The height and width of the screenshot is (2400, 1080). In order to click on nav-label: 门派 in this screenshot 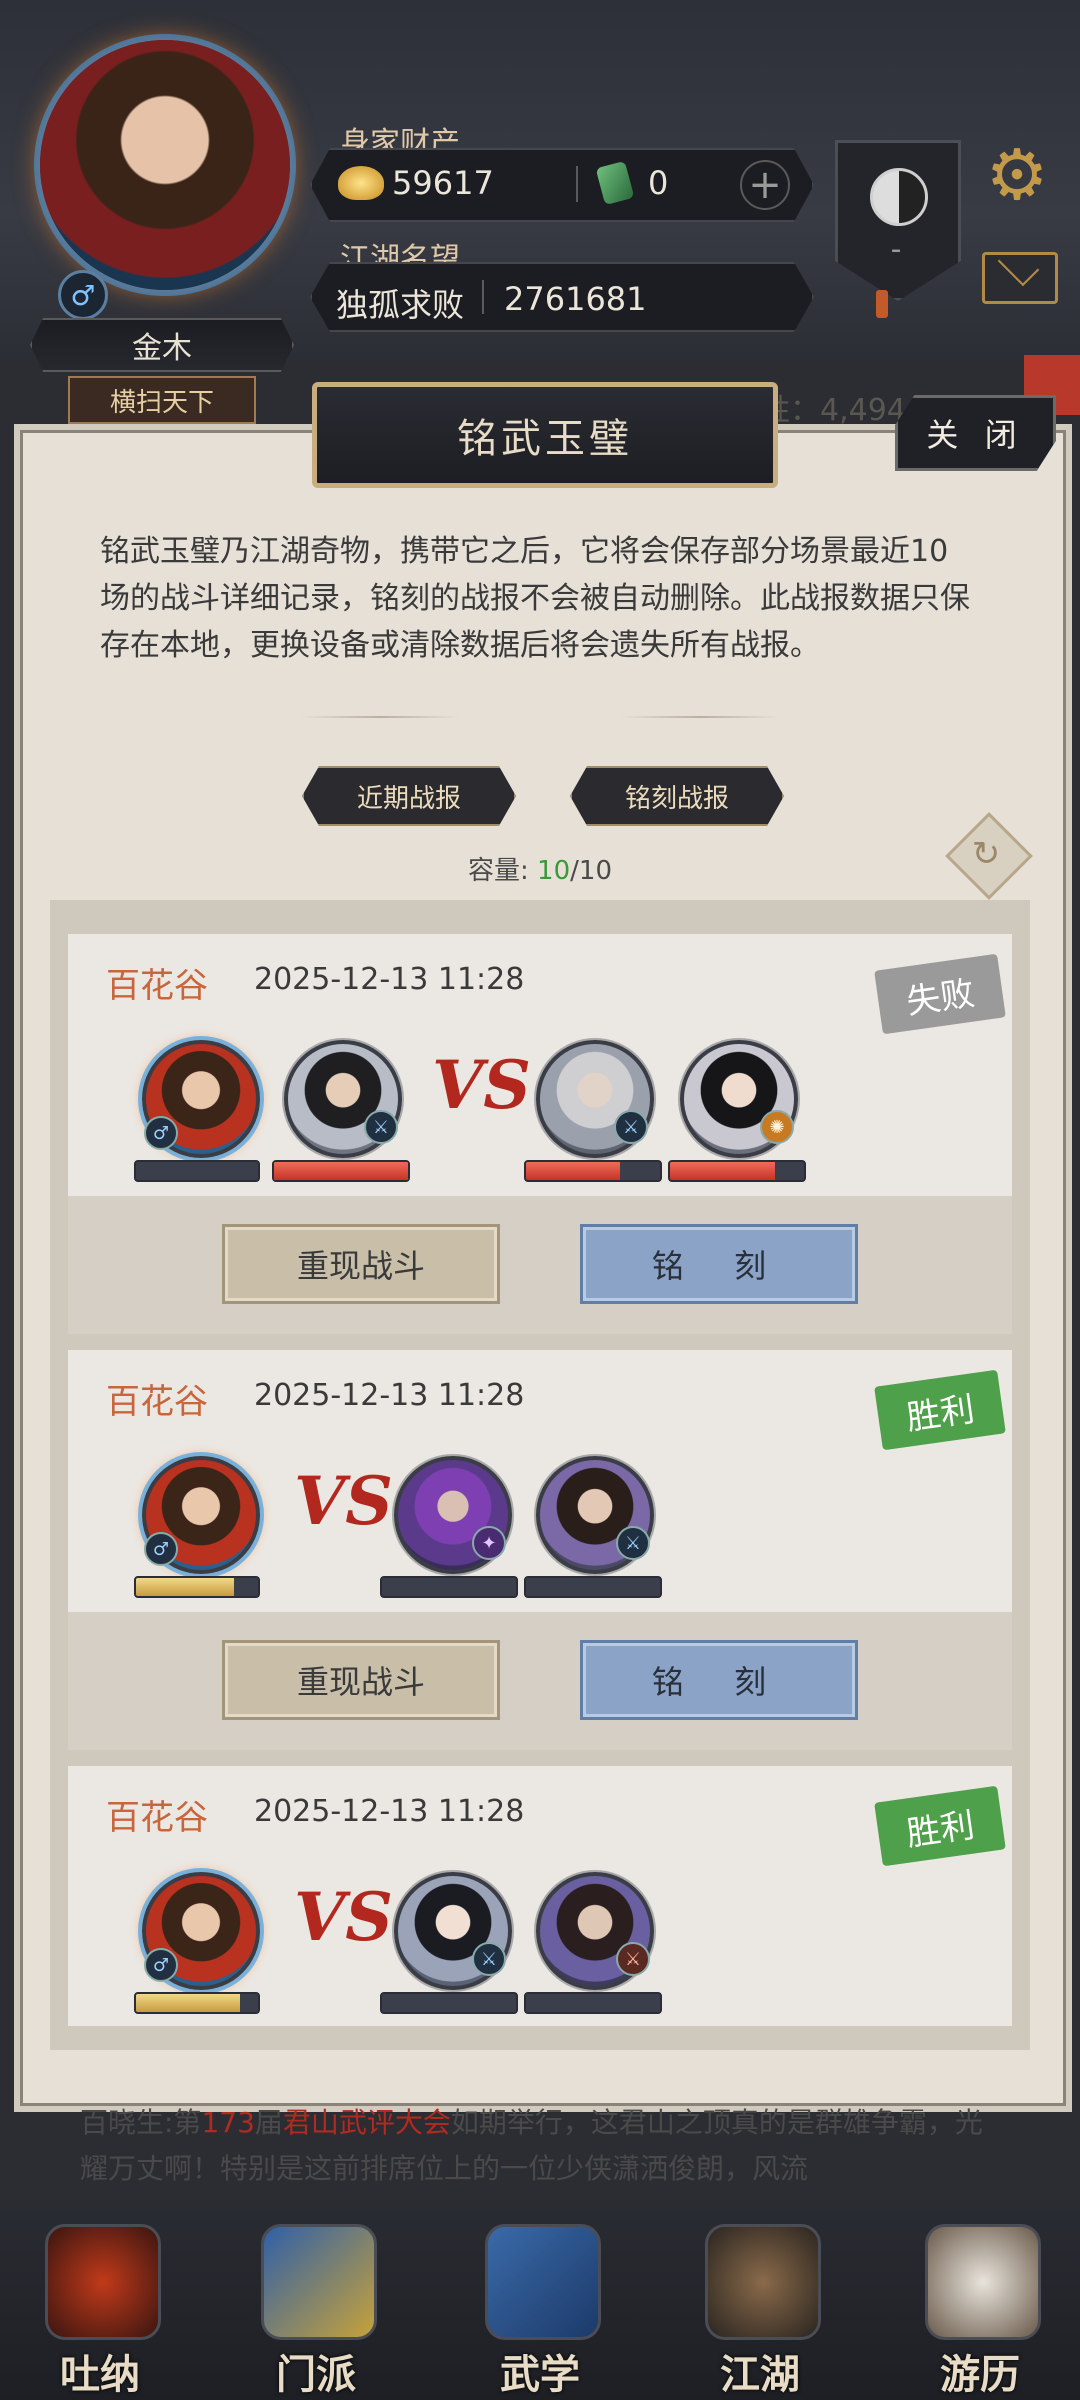, I will do `click(316, 2374)`.